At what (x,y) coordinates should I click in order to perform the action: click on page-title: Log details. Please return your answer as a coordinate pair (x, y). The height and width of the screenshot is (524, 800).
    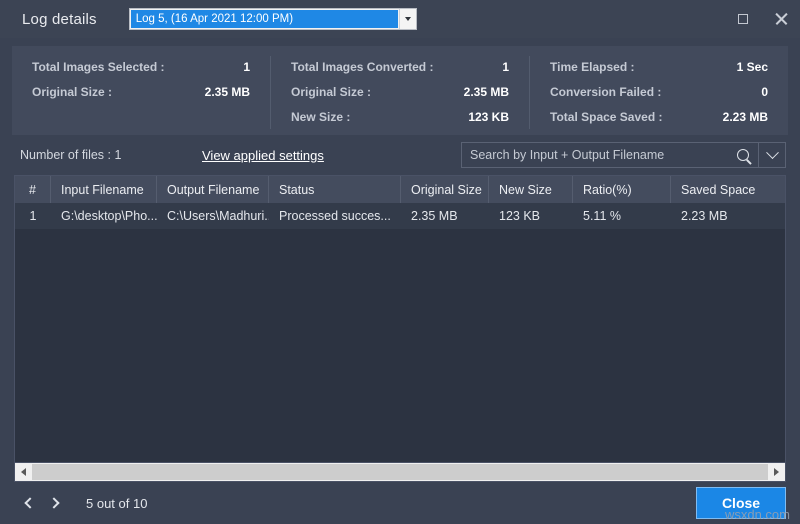
    Looking at the image, I should click on (59, 19).